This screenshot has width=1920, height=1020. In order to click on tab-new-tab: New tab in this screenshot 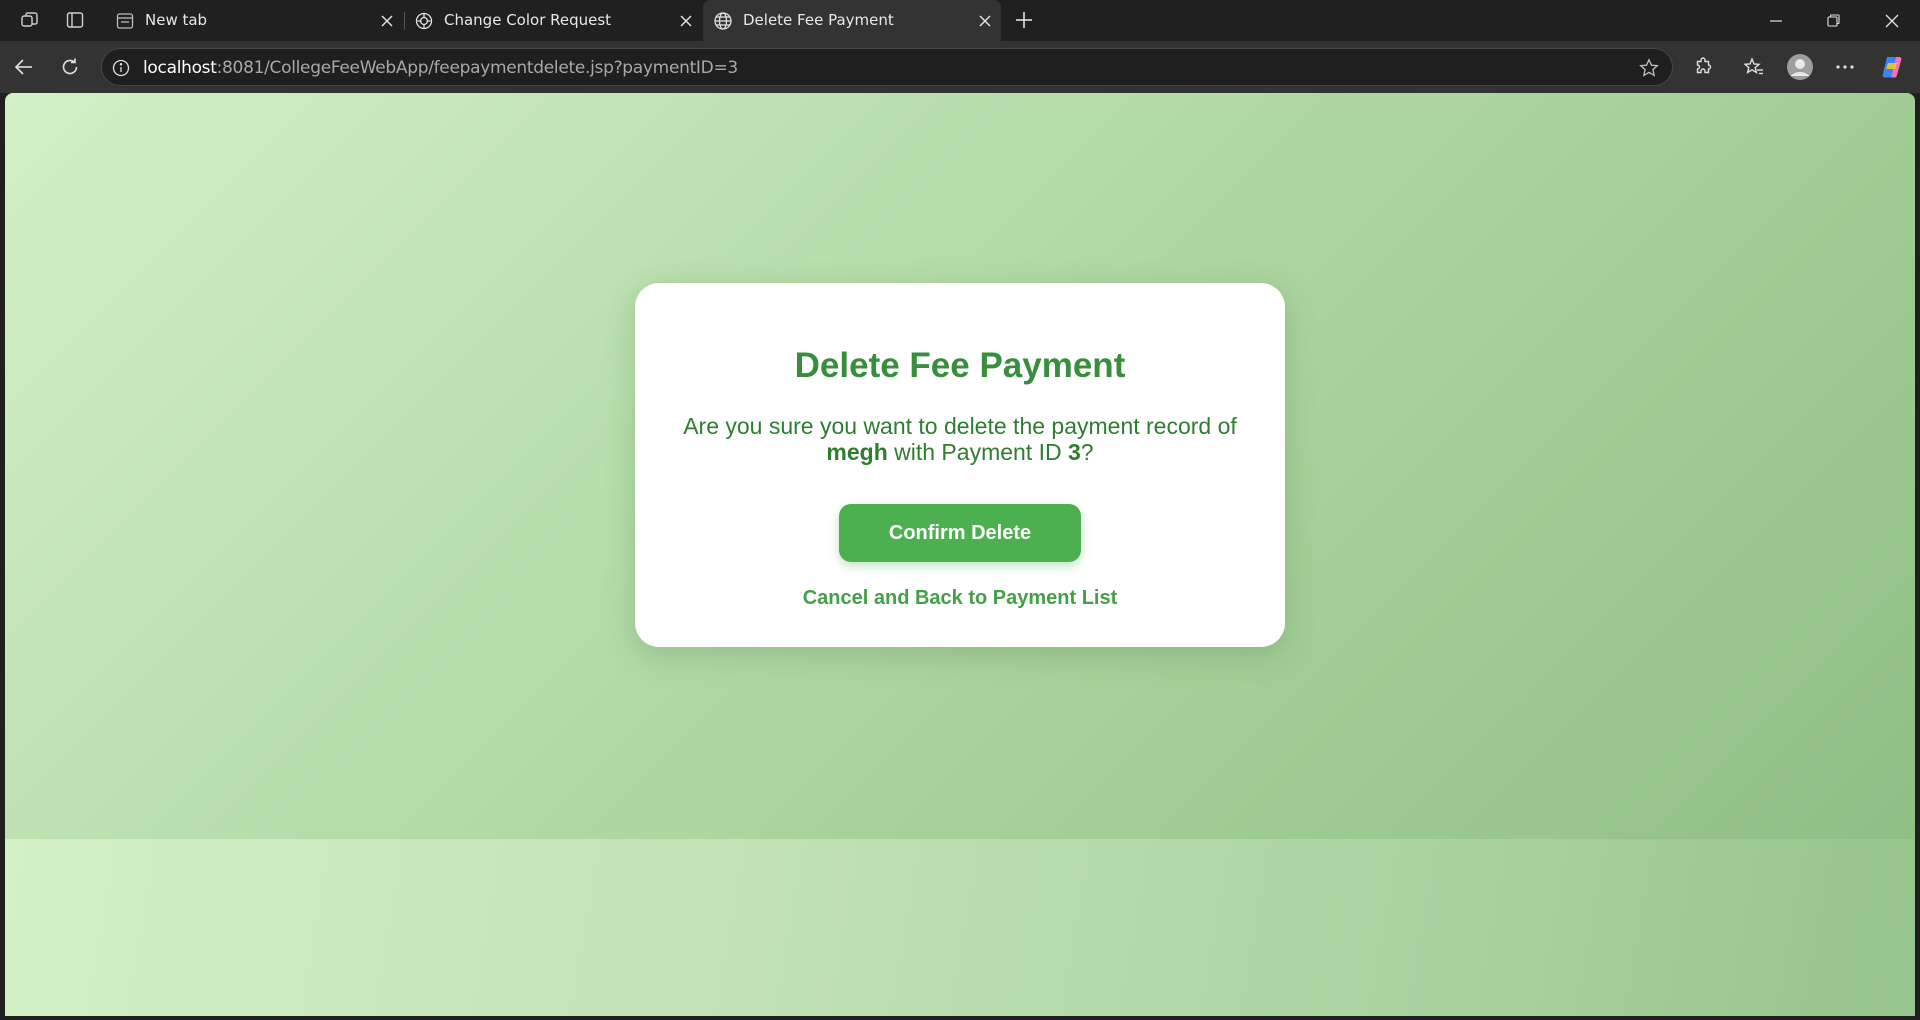, I will do `click(254, 20)`.